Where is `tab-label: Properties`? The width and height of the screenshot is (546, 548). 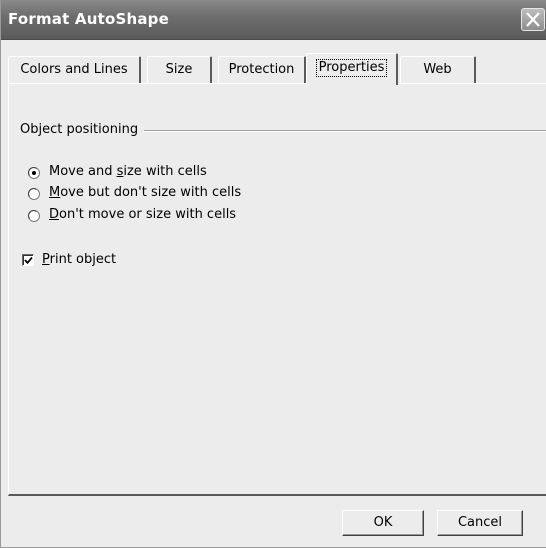 tab-label: Properties is located at coordinates (351, 68).